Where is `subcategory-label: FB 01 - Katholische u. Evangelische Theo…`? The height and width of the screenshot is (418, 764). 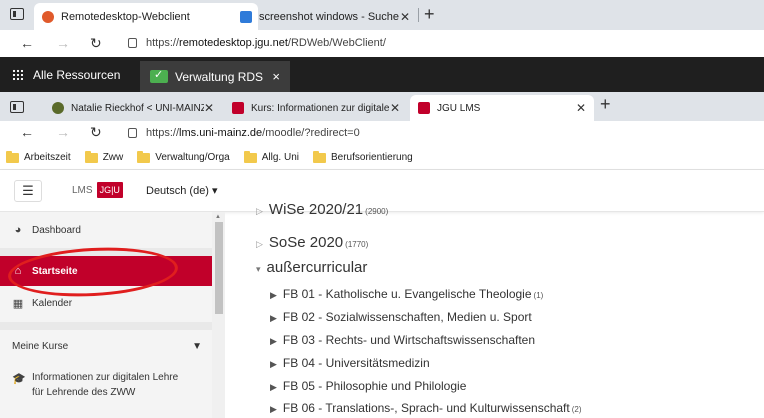 subcategory-label: FB 01 - Katholische u. Evangelische Theo… is located at coordinates (407, 294).